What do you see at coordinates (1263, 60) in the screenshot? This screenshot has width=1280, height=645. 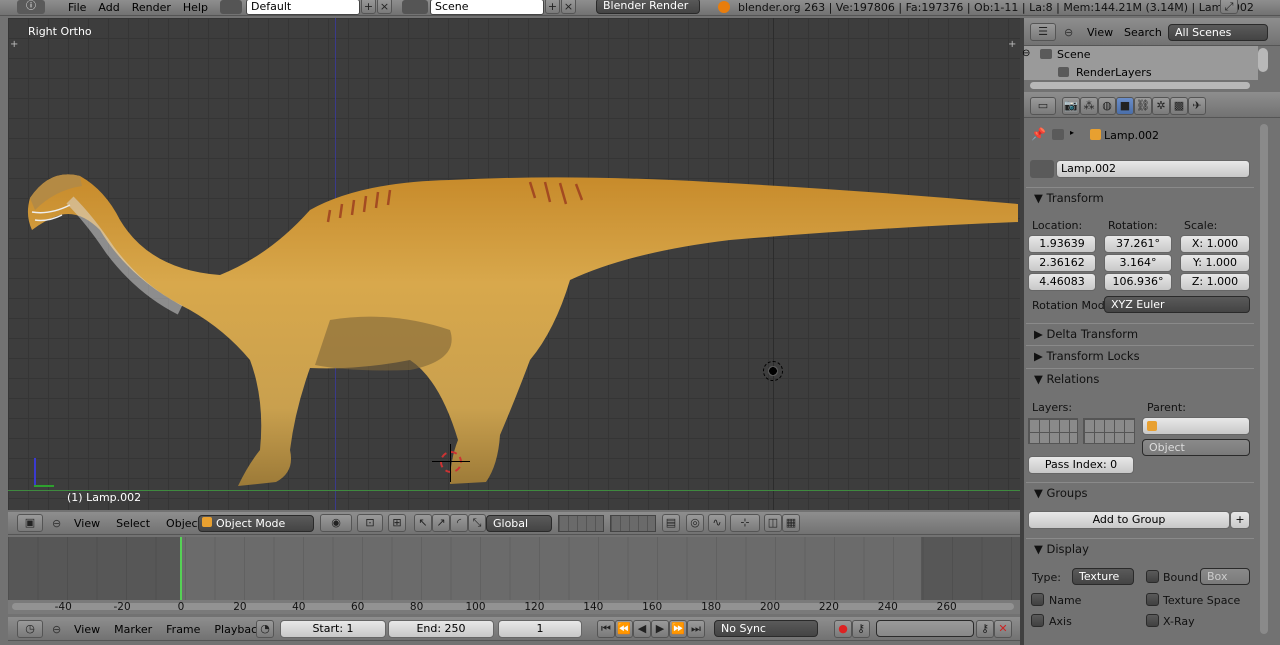 I see `outliner-vscrollbar` at bounding box center [1263, 60].